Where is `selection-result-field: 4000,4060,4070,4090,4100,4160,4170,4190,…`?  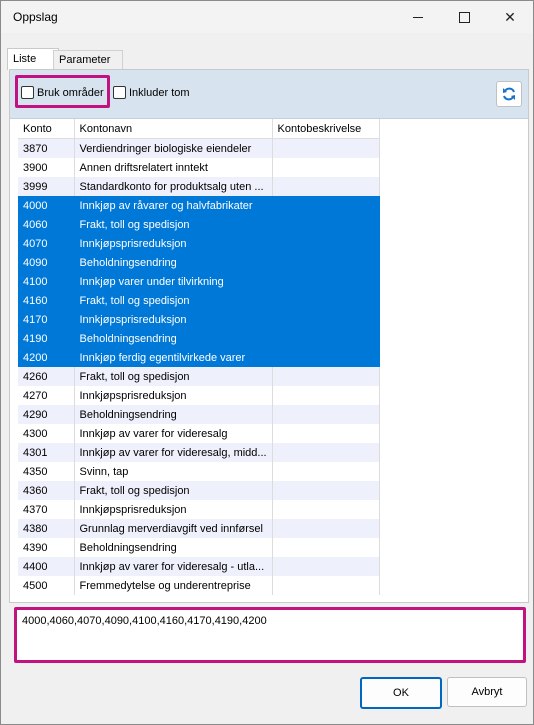 selection-result-field: 4000,4060,4070,4090,4100,4160,4170,4190,… is located at coordinates (270, 635).